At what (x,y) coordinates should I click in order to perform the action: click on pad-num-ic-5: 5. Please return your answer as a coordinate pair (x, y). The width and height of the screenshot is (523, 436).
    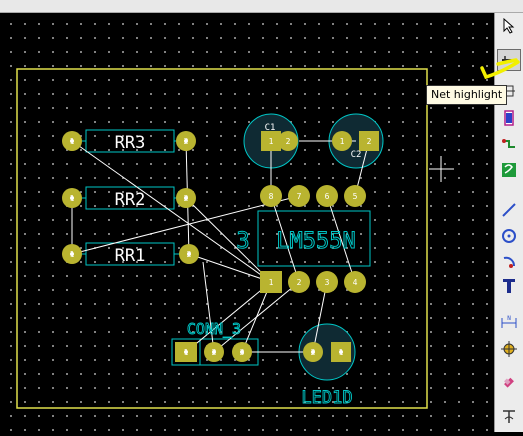
    Looking at the image, I should click on (355, 196).